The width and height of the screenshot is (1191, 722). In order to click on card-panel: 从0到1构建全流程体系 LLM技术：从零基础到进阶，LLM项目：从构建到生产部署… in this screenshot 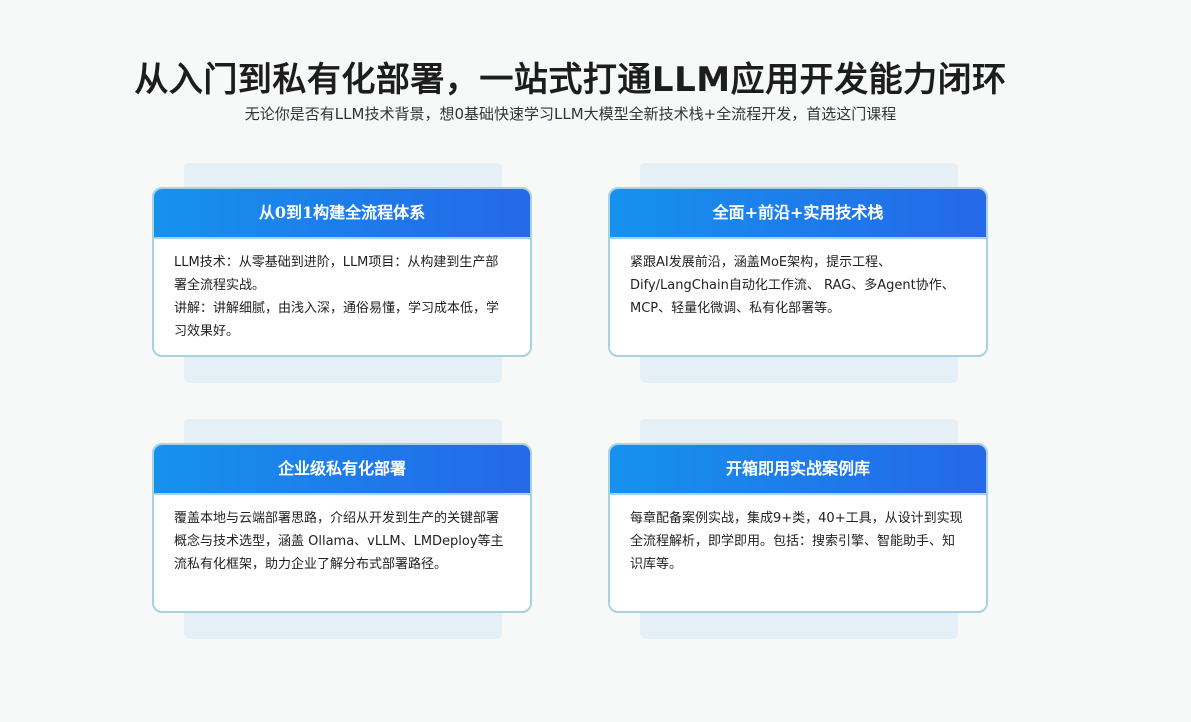, I will do `click(342, 272)`.